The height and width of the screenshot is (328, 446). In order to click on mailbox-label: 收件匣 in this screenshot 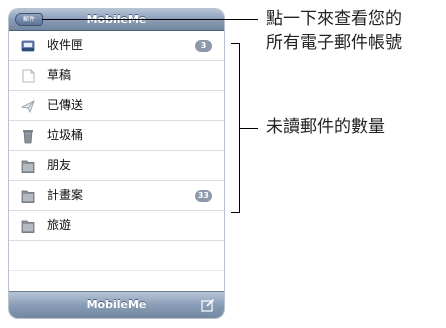, I will do `click(65, 45)`.